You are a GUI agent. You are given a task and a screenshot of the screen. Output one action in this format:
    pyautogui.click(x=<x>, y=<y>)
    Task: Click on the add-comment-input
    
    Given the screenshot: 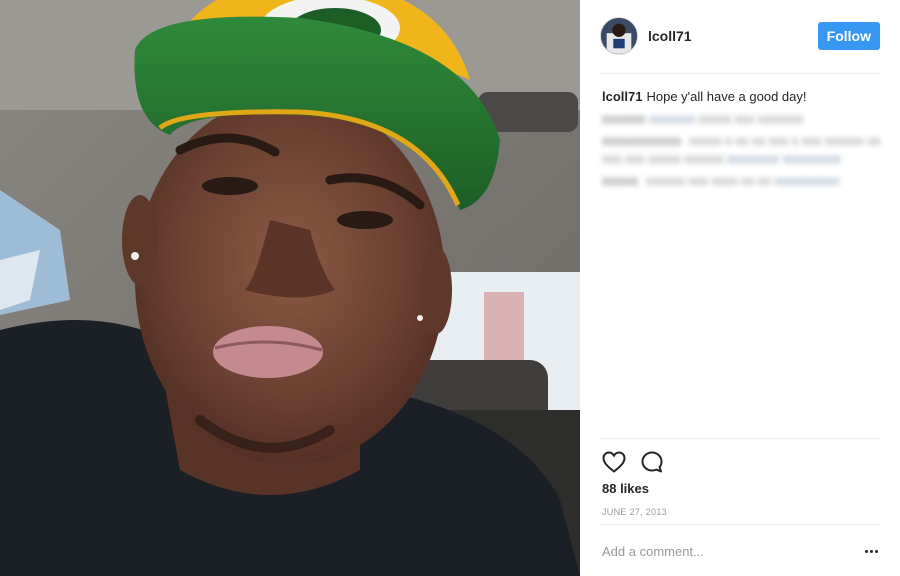 What is the action you would take?
    pyautogui.click(x=718, y=551)
    